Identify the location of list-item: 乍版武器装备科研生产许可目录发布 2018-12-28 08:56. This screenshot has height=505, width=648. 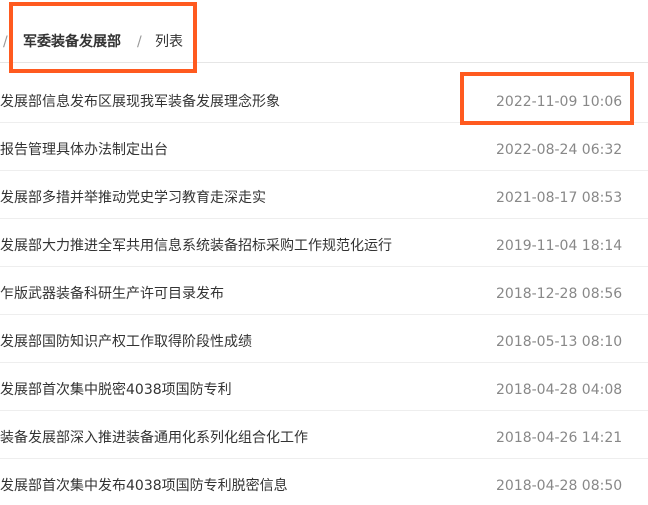
(324, 291).